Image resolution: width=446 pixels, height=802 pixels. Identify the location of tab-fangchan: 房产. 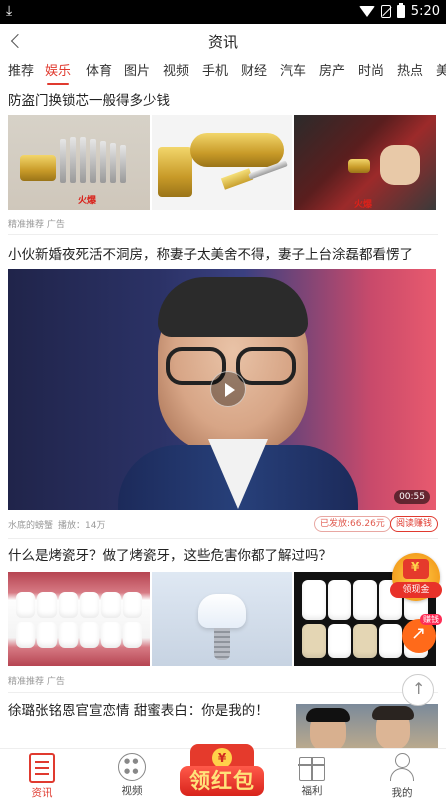
(332, 74).